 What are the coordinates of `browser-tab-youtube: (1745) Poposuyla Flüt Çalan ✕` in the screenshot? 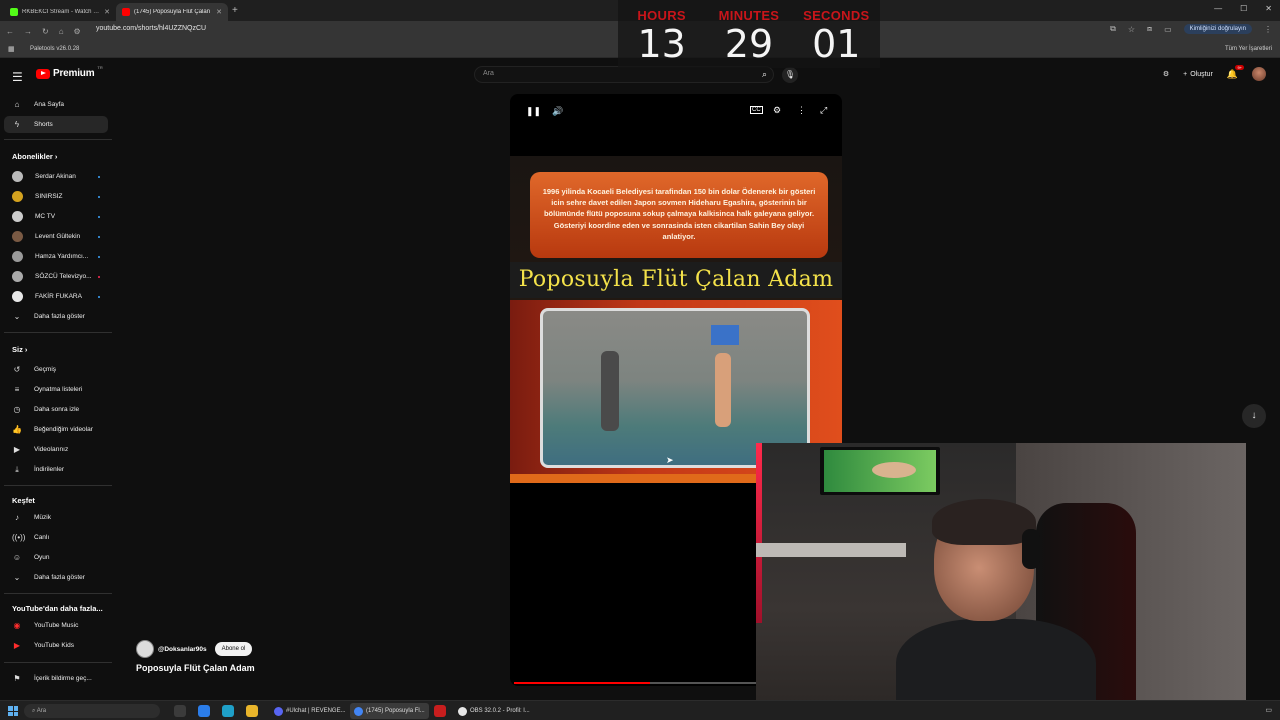 It's located at (172, 11).